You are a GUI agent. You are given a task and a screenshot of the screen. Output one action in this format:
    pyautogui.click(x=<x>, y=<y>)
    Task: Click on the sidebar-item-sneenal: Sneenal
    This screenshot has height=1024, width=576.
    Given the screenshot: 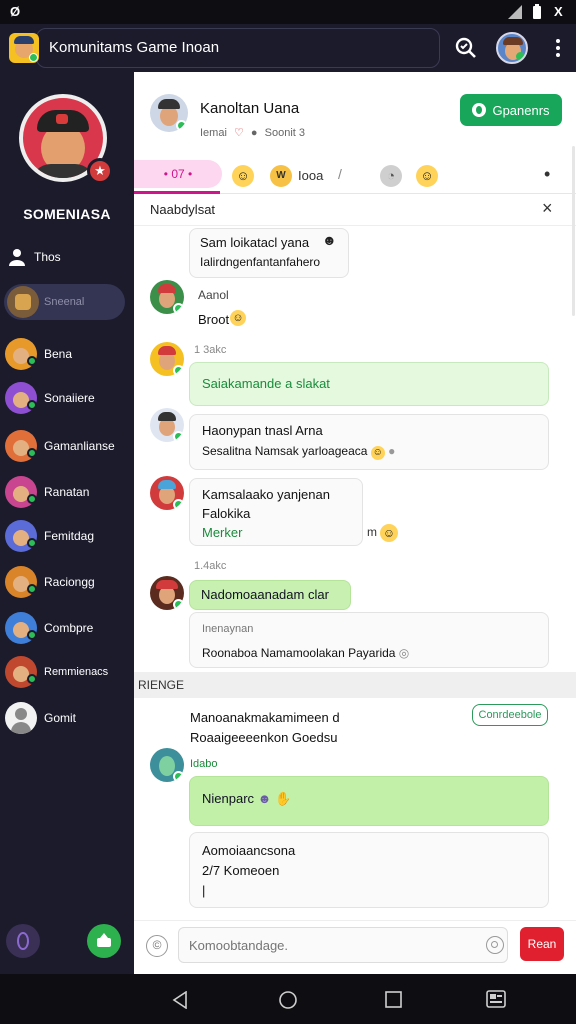 What is the action you would take?
    pyautogui.click(x=64, y=302)
    